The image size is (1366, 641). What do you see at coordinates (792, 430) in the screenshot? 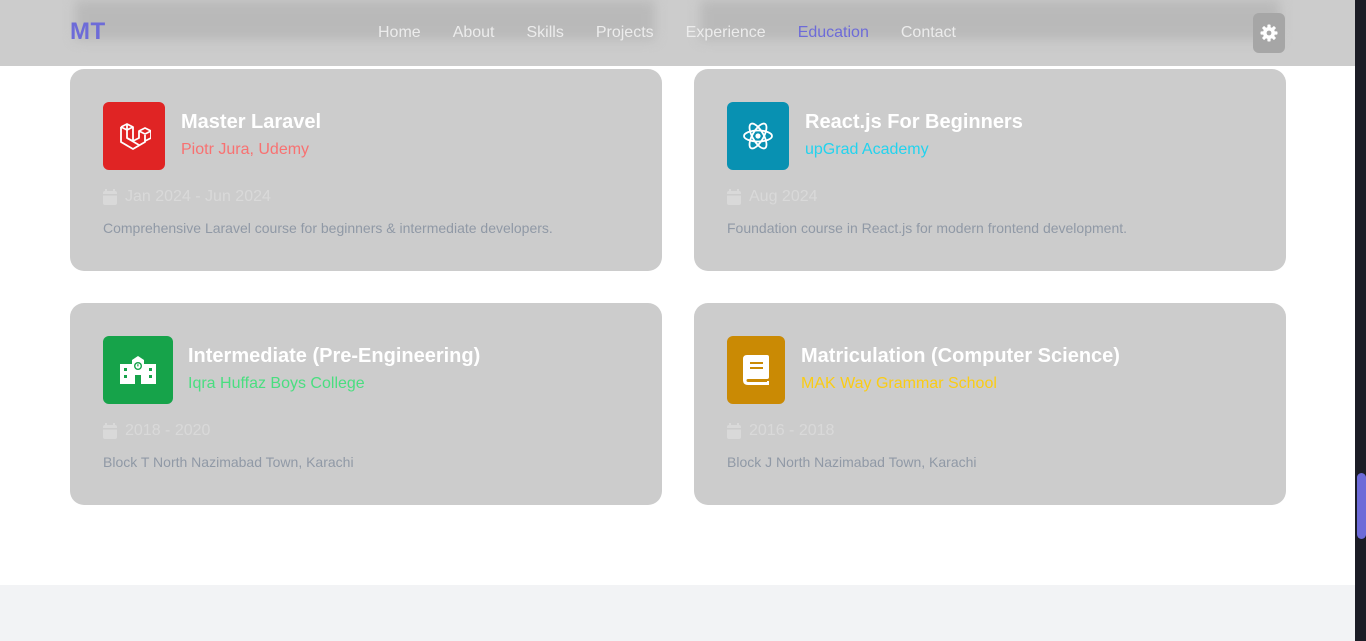
I see `card-date-text: 2016 - 2018` at bounding box center [792, 430].